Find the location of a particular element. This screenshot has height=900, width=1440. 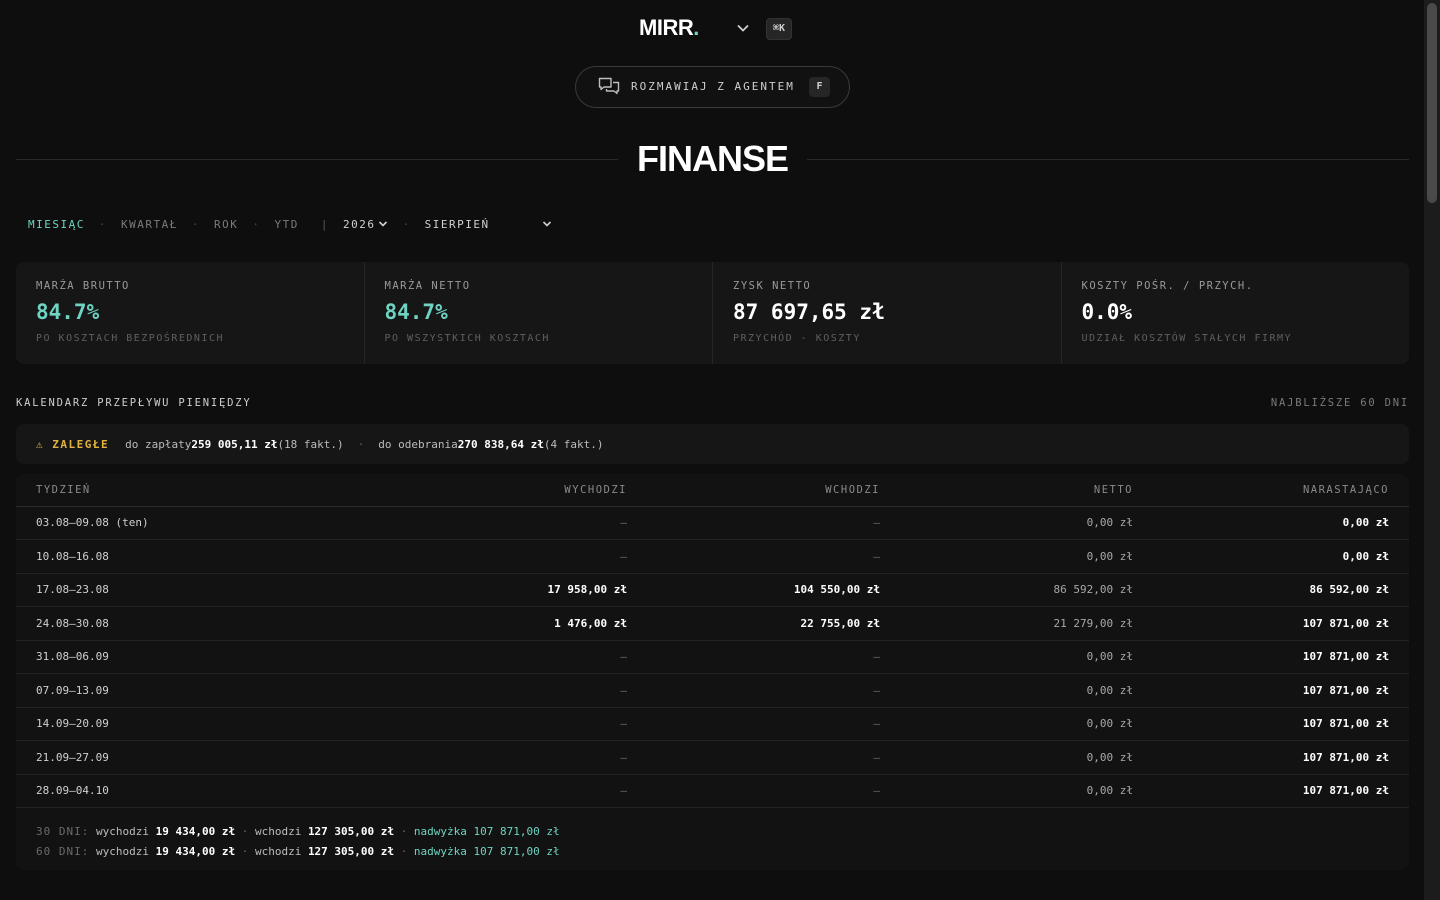

cell-week: 17.08–23.08 is located at coordinates (205, 590).